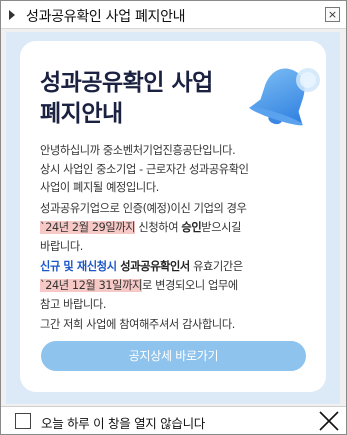 This screenshot has width=347, height=435. I want to click on deadline-line: `24년 2월 29일까지 신청하여 승인받으시길, so click(181, 228).